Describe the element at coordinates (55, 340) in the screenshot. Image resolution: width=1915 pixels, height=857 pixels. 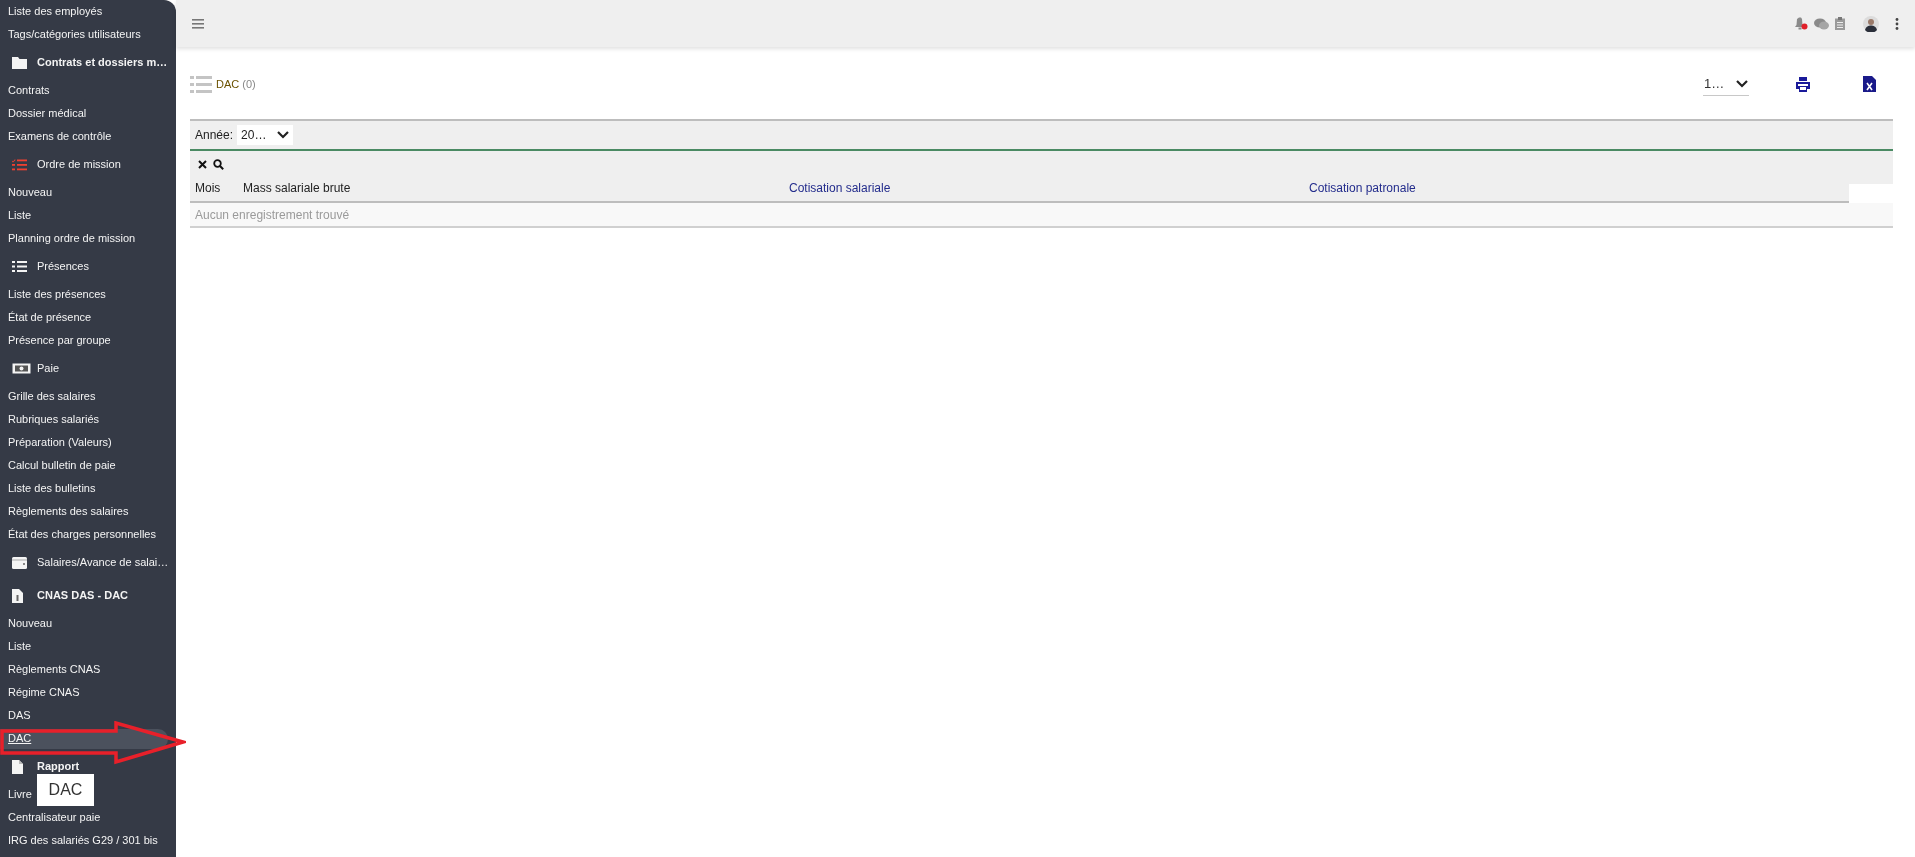
I see `sidebar-item: Présence par groupe` at that location.